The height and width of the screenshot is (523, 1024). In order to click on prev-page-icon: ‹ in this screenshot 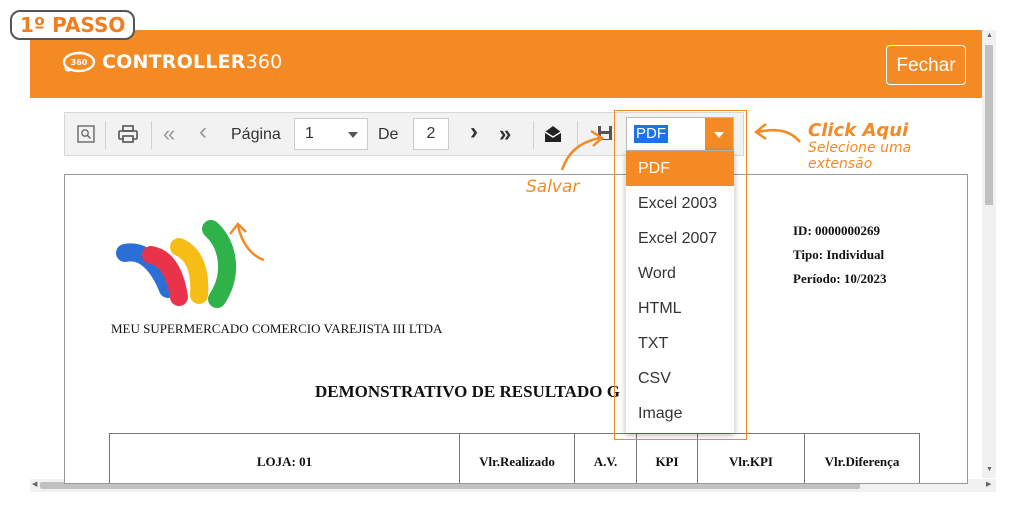, I will do `click(203, 132)`.